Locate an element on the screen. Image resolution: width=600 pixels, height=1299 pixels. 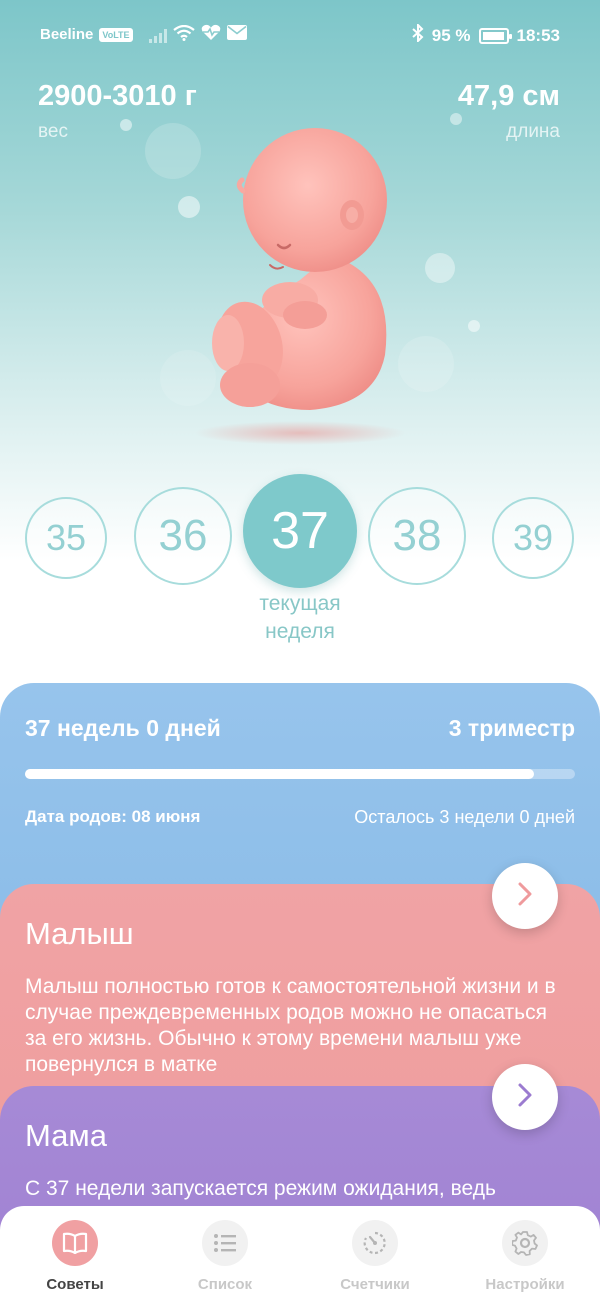
length-value: 47,9 см is located at coordinates (508, 96).